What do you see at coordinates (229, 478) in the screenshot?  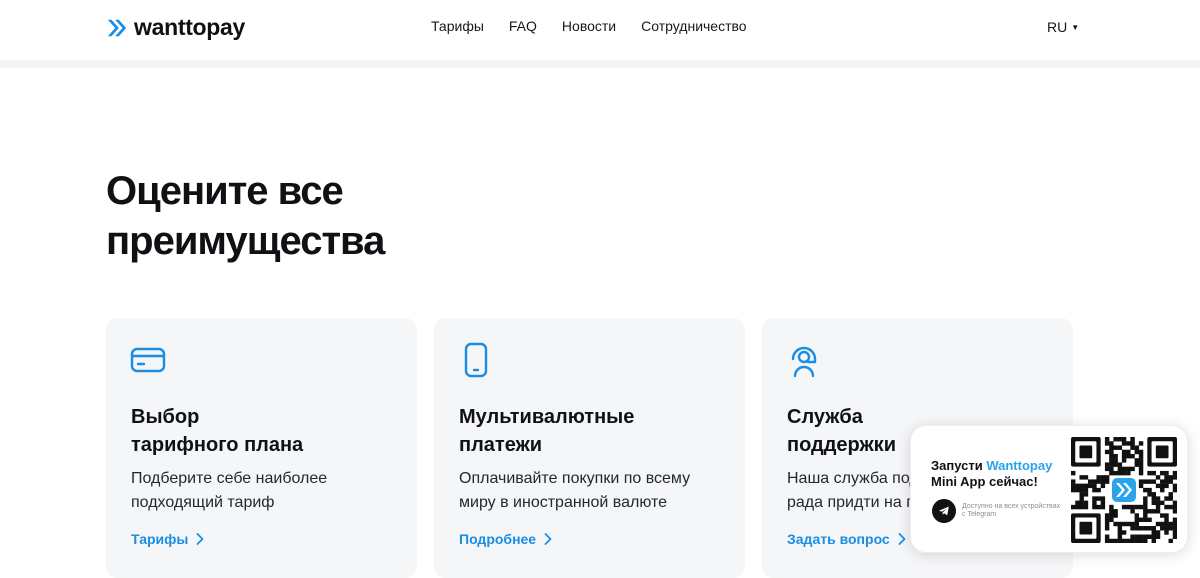 I see `card-description-line1: Подберите себе наиболее` at bounding box center [229, 478].